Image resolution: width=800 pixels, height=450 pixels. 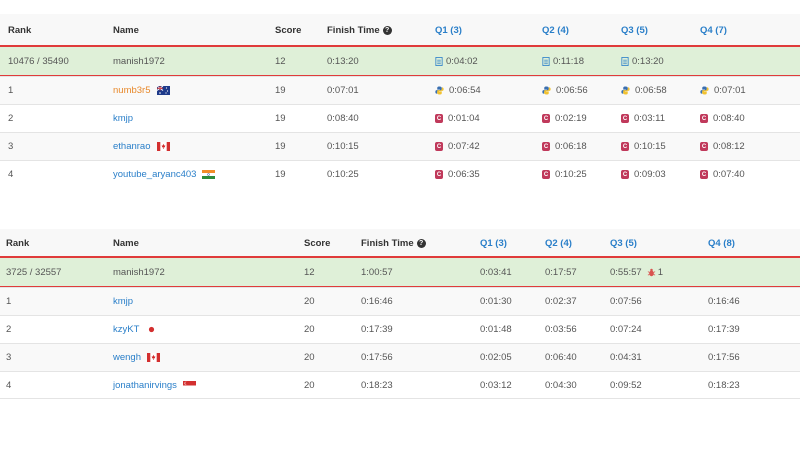 I want to click on header-name: Name, so click(x=126, y=243).